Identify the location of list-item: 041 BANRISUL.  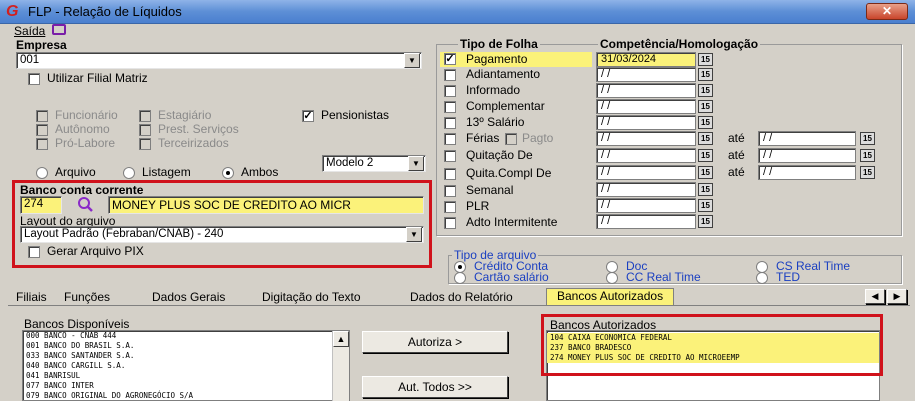
(186, 376).